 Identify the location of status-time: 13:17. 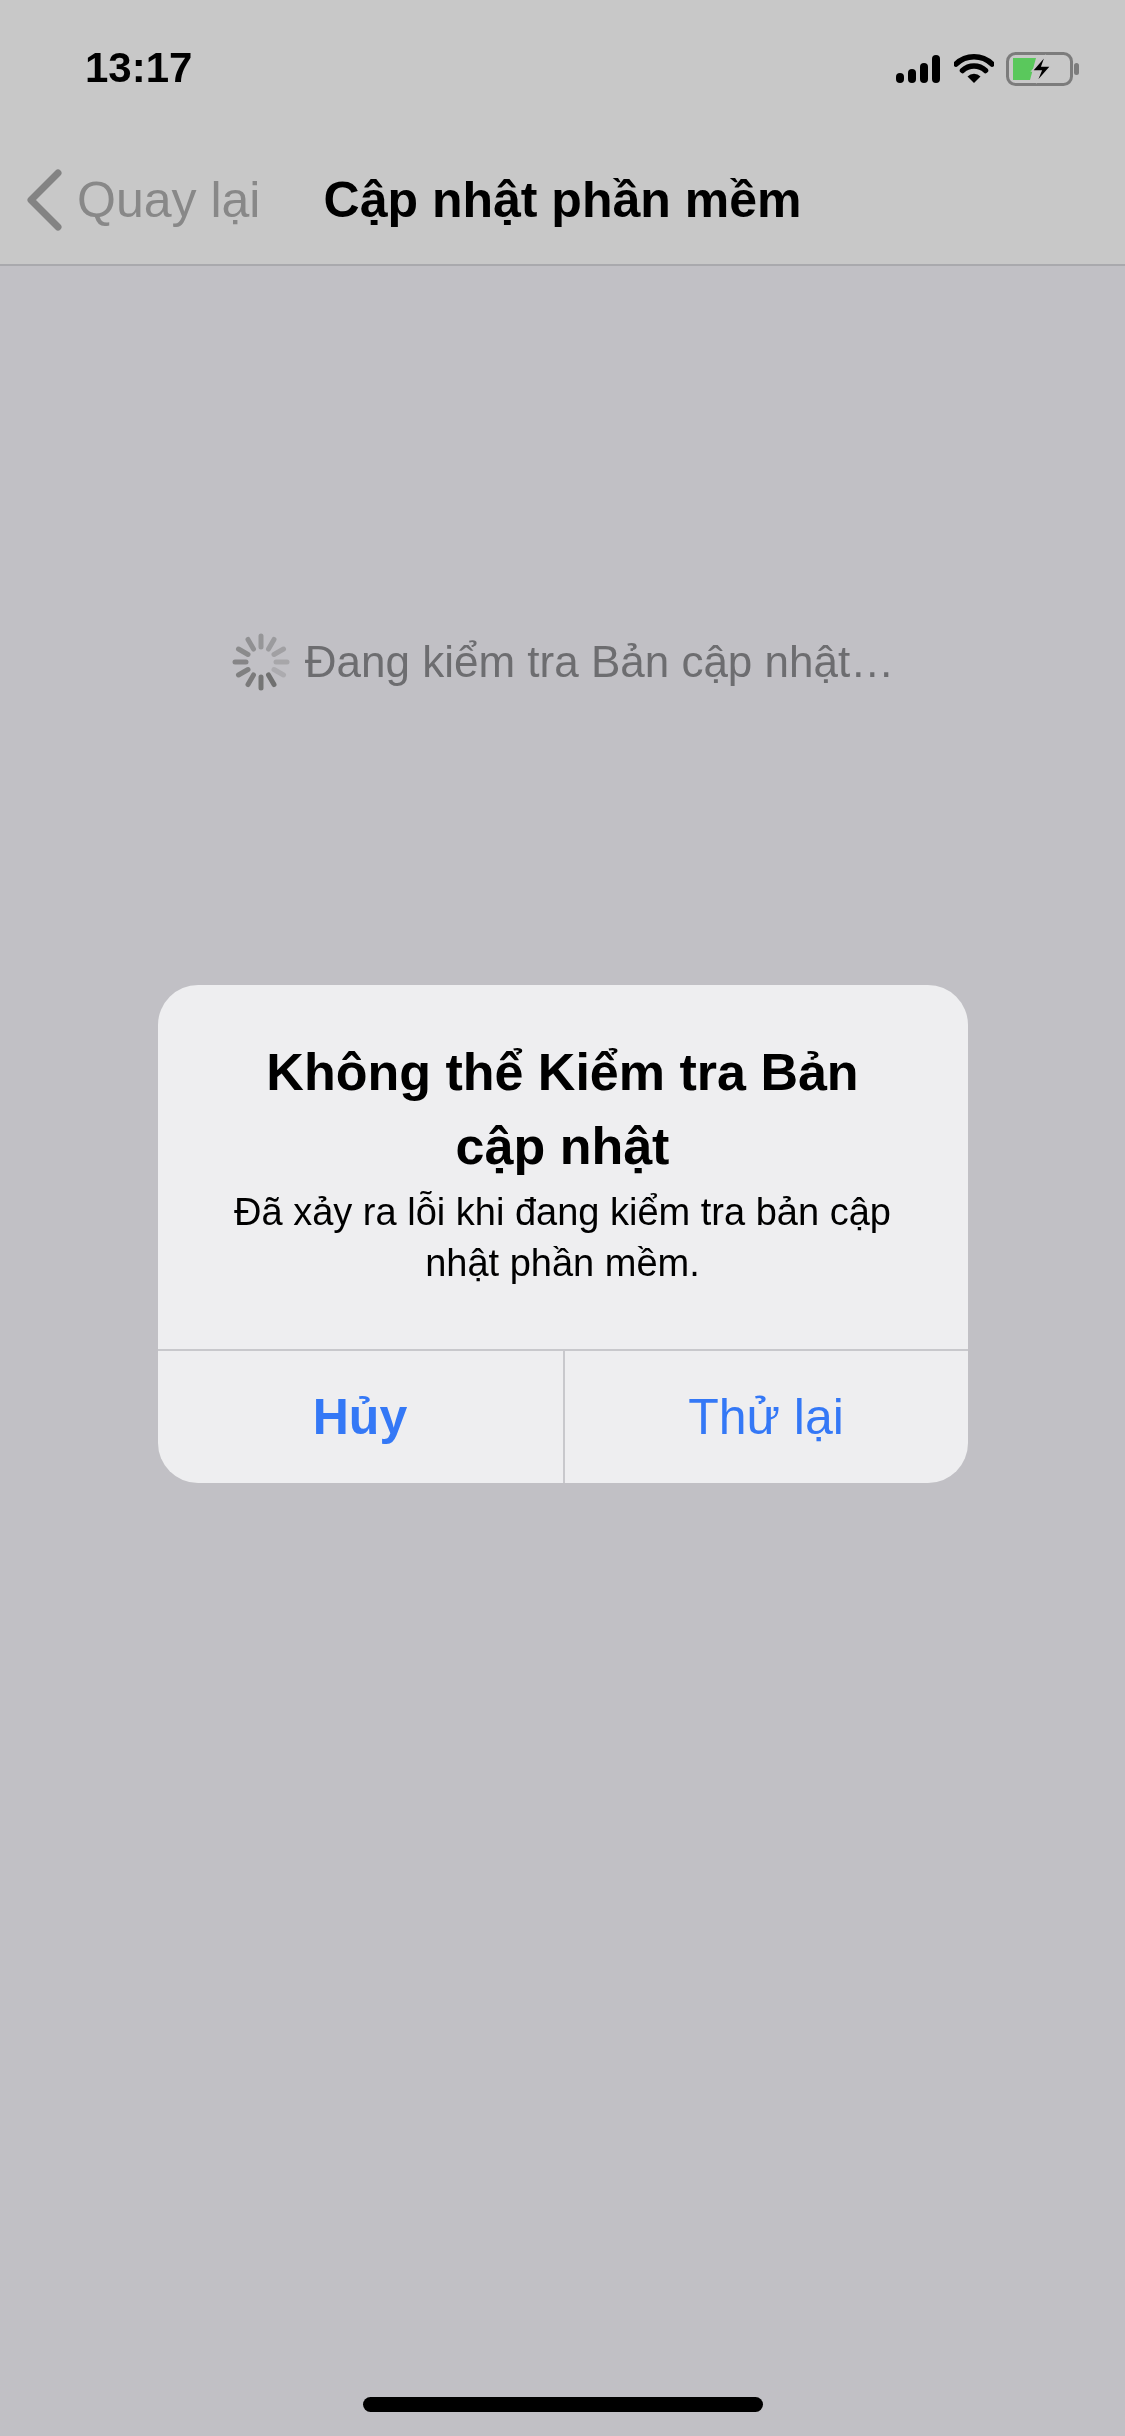
(139, 68).